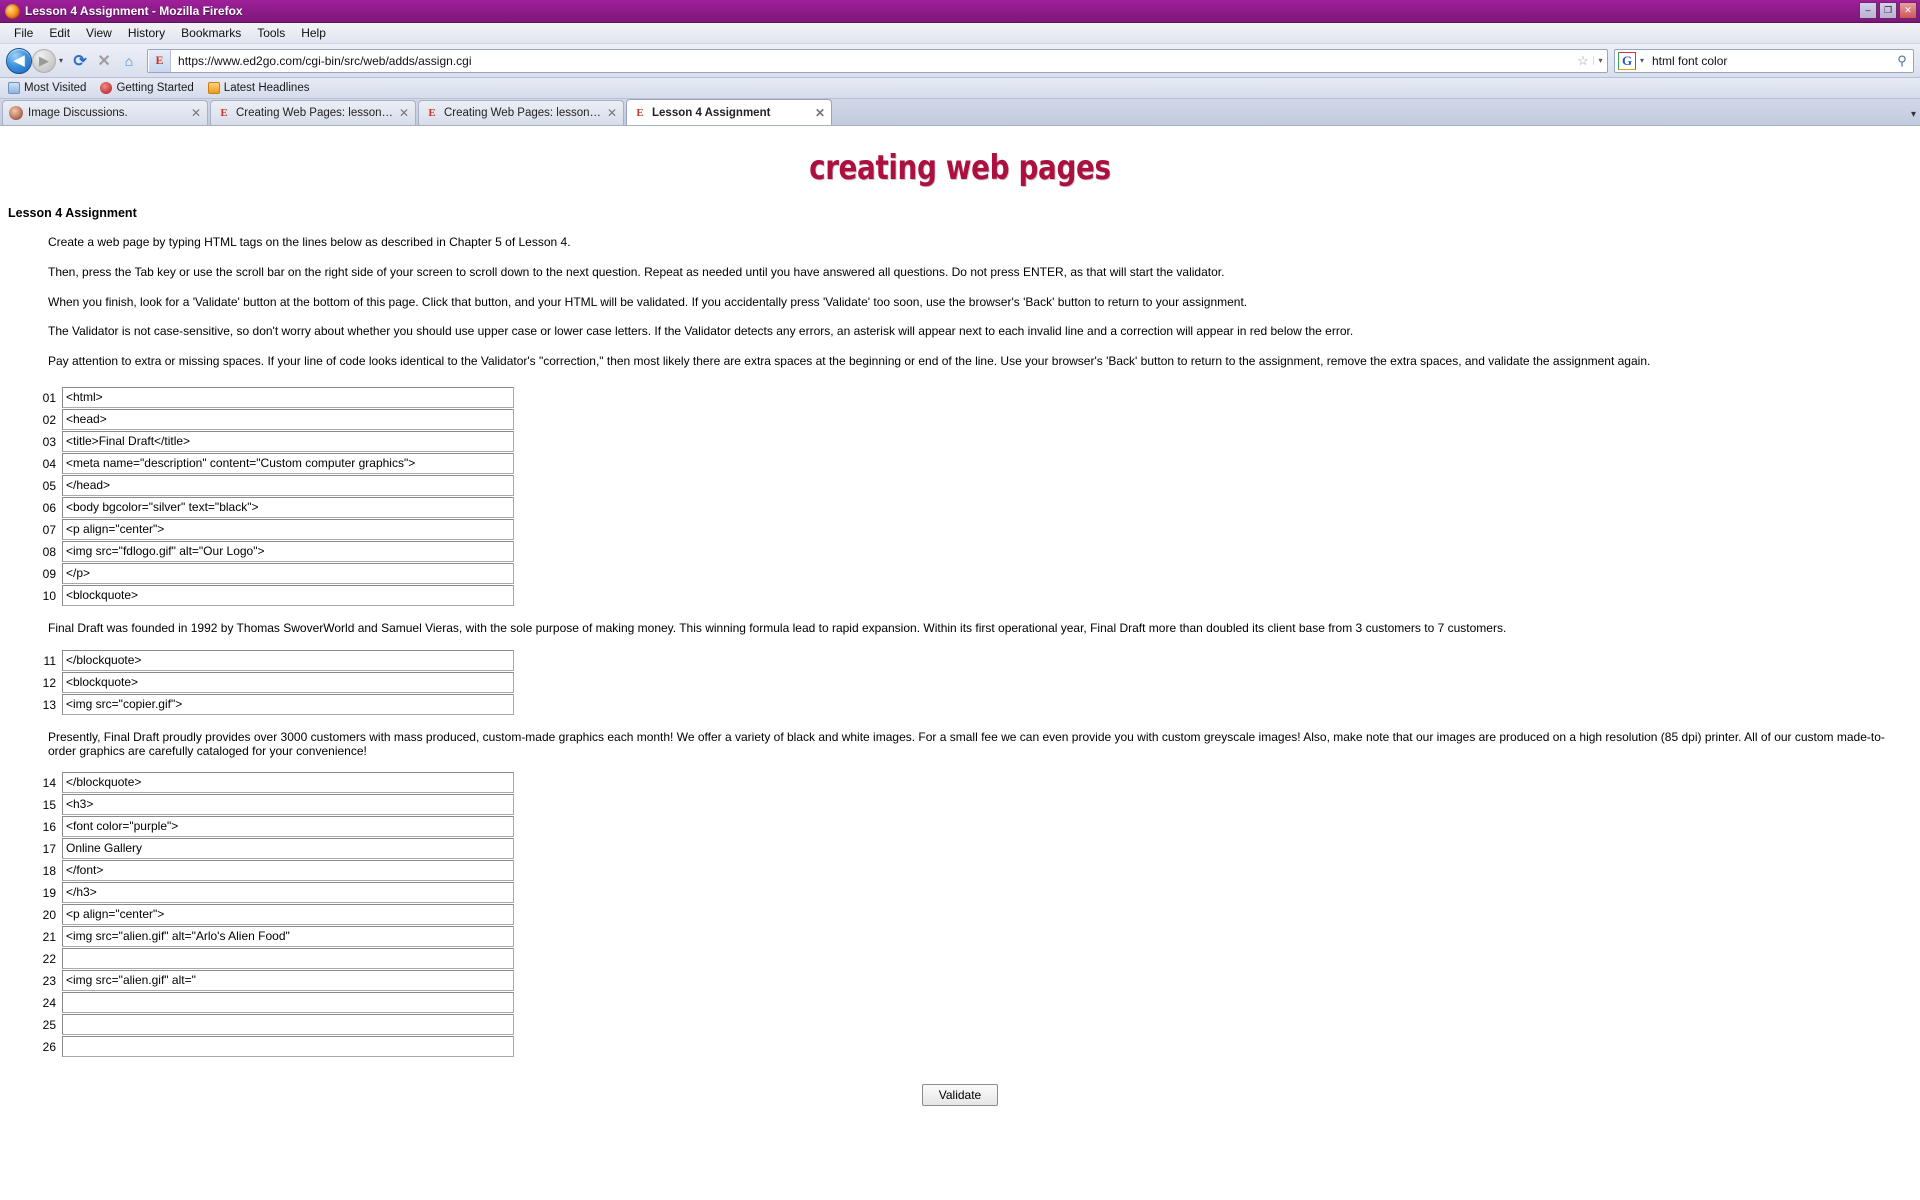 This screenshot has width=1920, height=1200. What do you see at coordinates (23, 33) in the screenshot?
I see `menu-item-file: File` at bounding box center [23, 33].